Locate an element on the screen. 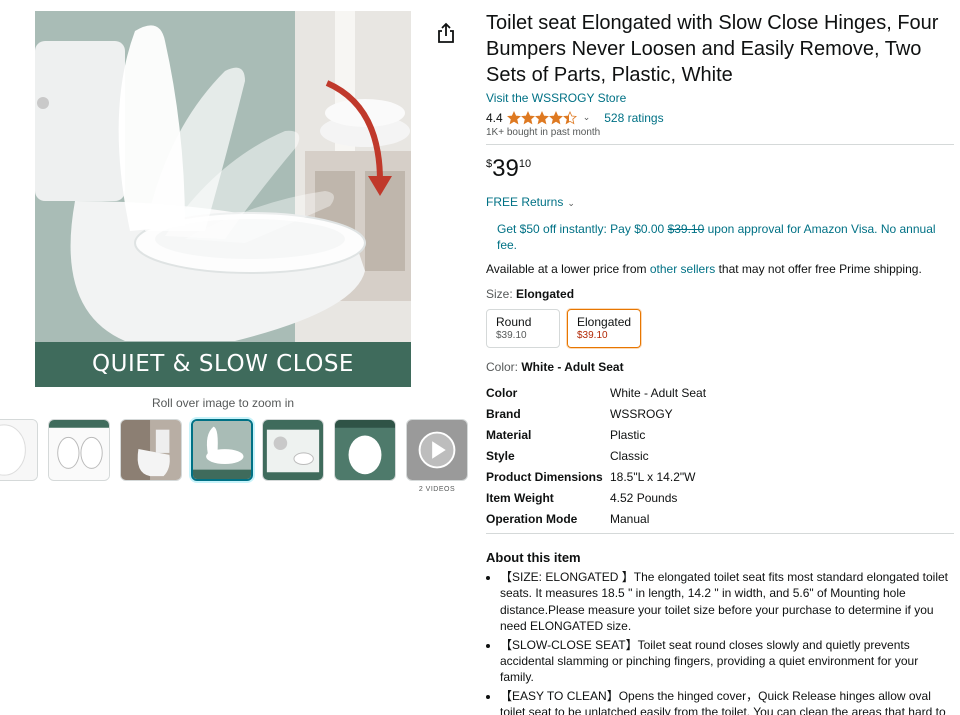  videos-count-label: 2 VIDEOS is located at coordinates (437, 489).